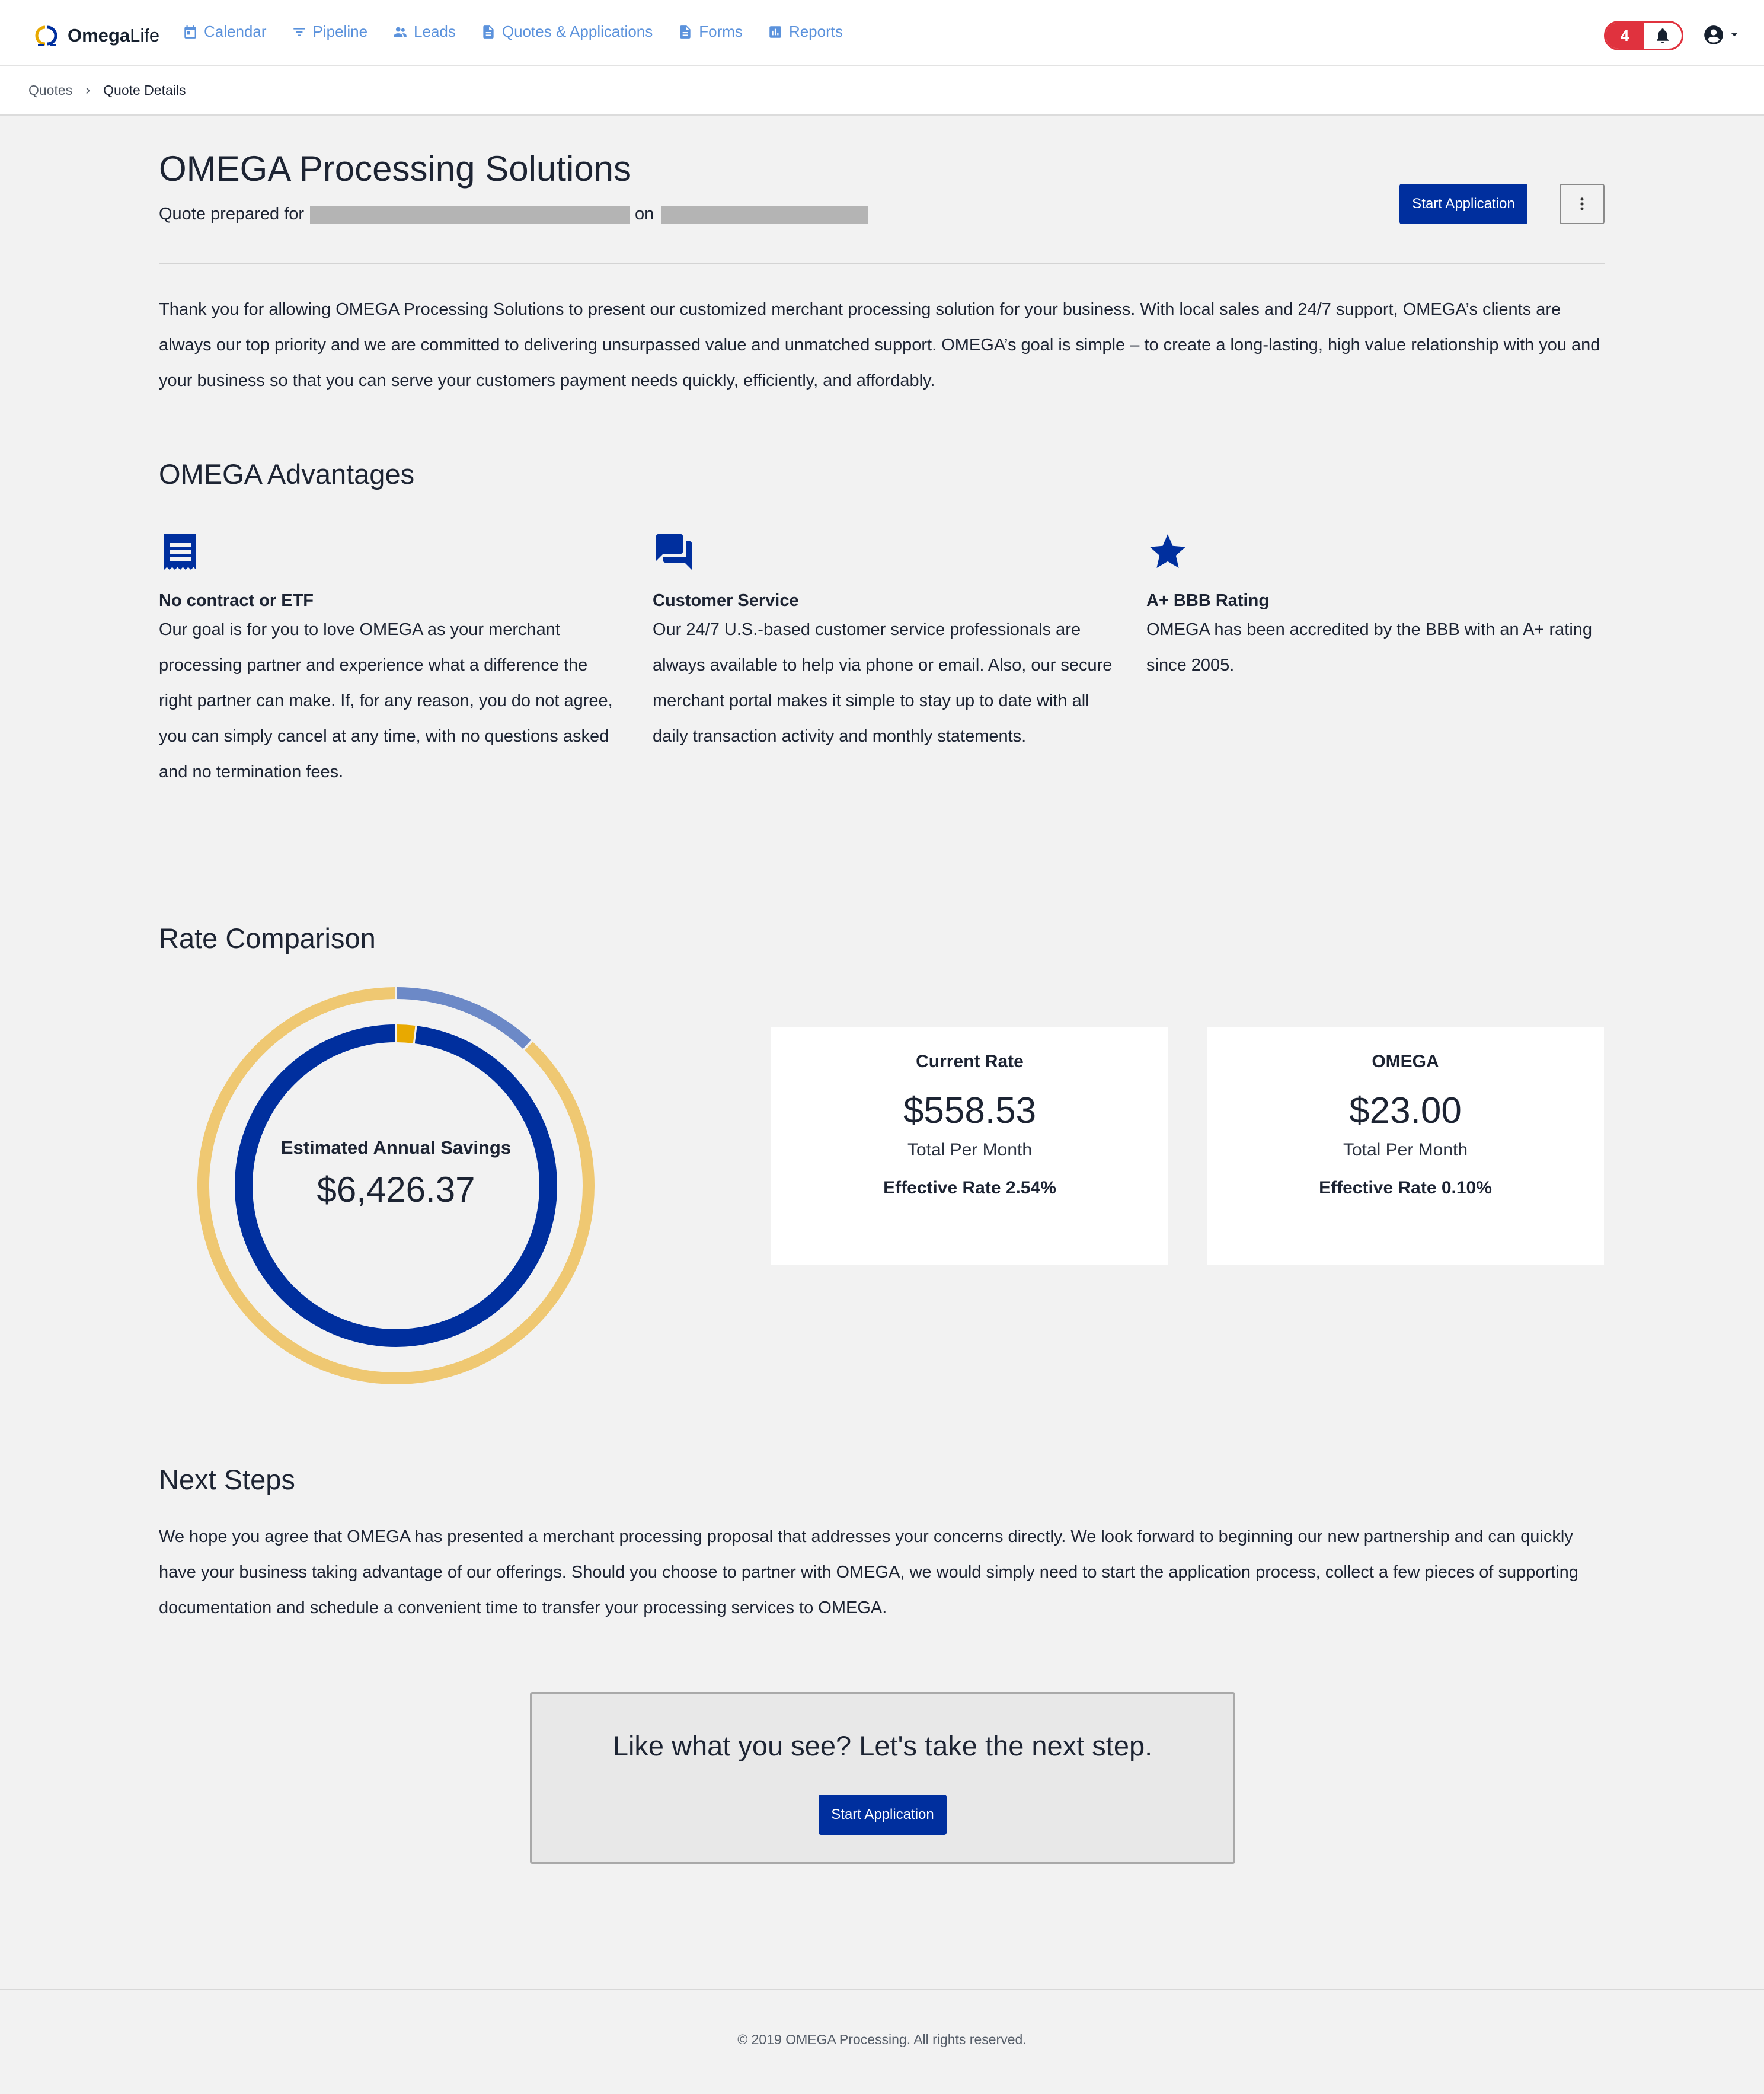  I want to click on nav-reports-label: Reports, so click(816, 31).